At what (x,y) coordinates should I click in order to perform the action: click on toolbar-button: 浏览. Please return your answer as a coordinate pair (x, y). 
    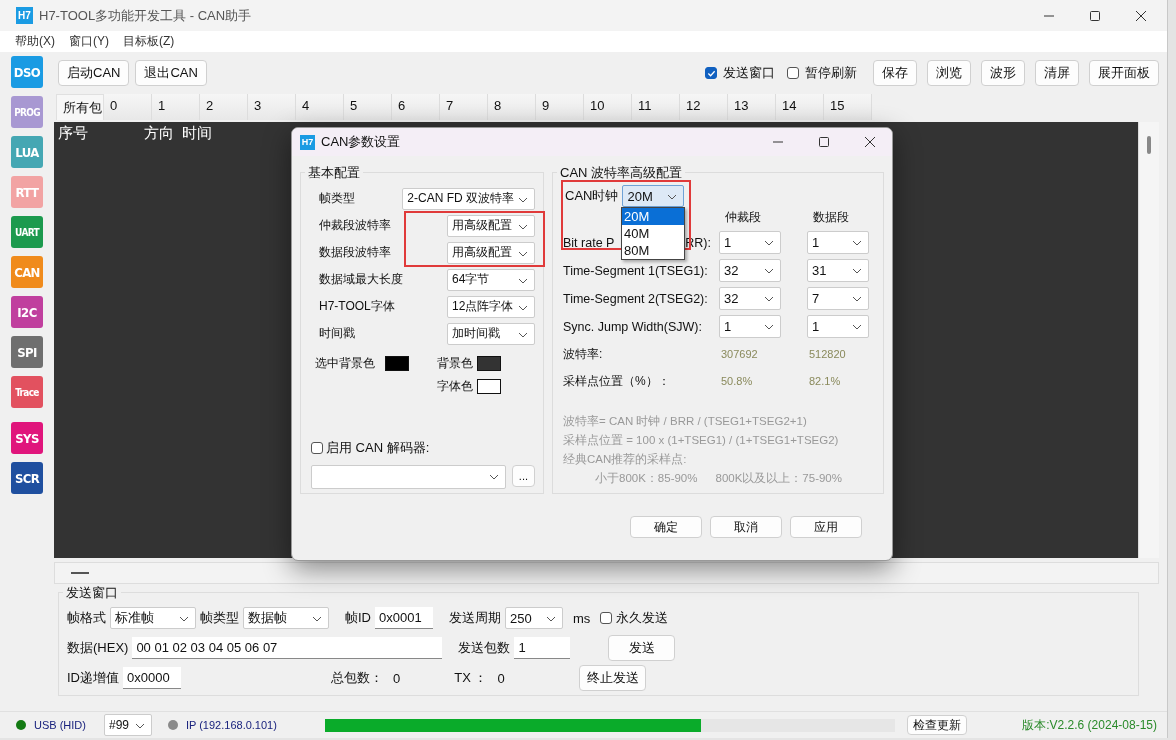
    Looking at the image, I should click on (949, 73).